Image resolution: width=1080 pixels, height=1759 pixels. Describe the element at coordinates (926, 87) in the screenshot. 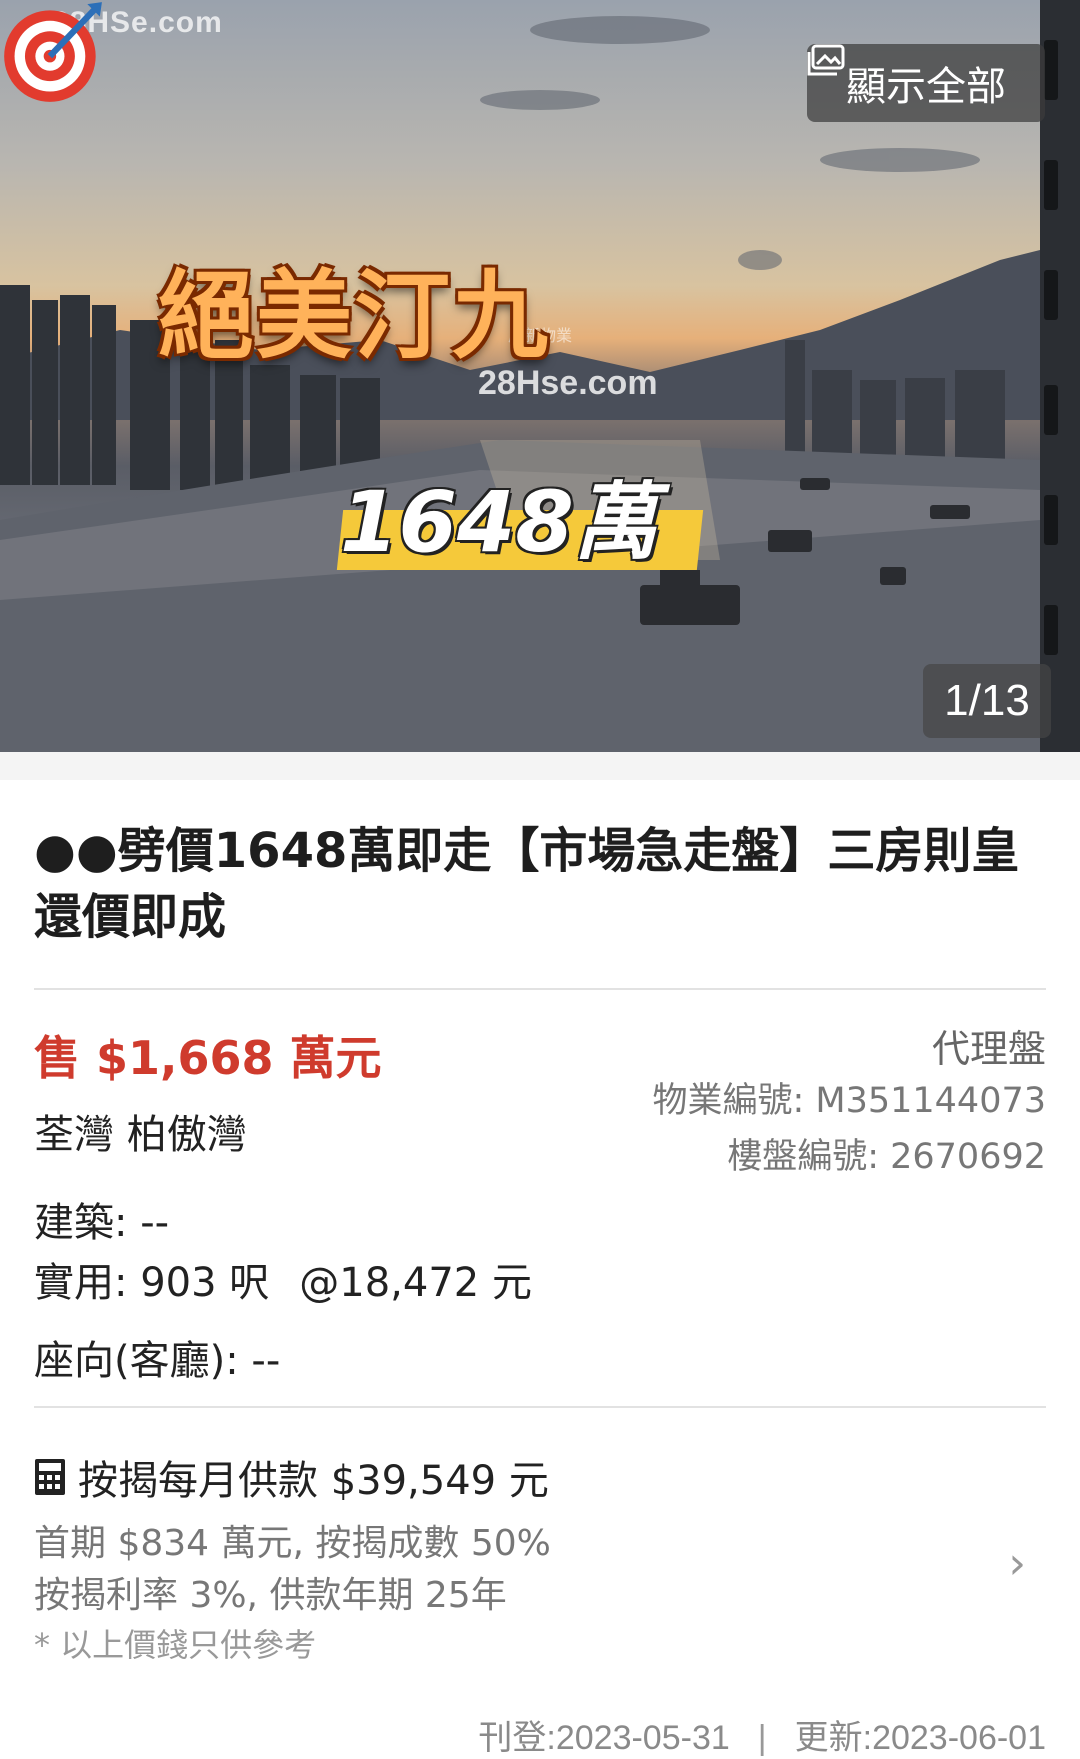

I see `show-all-label: 顯示全部` at that location.